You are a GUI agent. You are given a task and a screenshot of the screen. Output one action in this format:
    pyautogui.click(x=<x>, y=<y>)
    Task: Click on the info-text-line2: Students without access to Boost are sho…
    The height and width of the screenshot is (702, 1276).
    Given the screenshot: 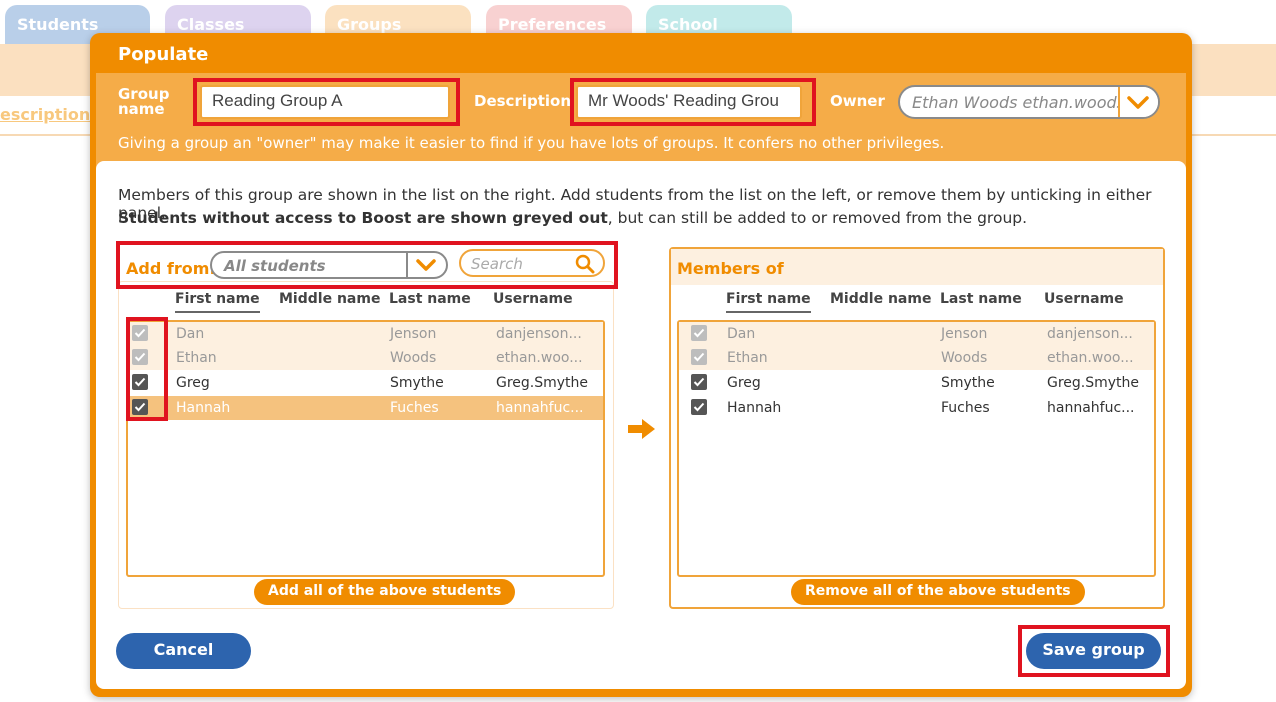 What is the action you would take?
    pyautogui.click(x=573, y=218)
    